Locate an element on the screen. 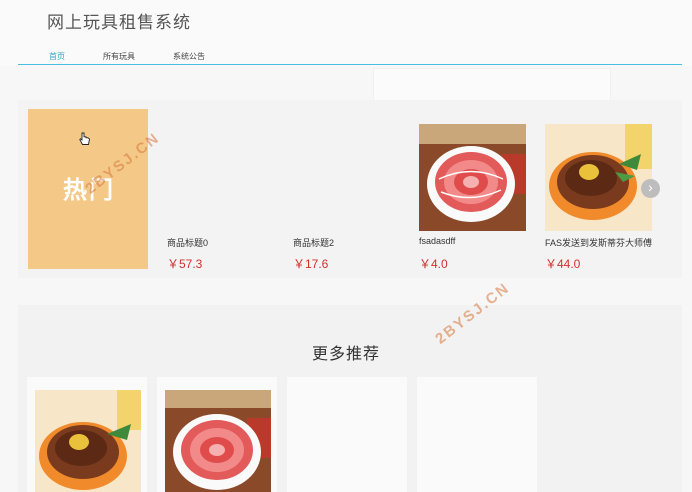  nav-divider is located at coordinates (350, 64).